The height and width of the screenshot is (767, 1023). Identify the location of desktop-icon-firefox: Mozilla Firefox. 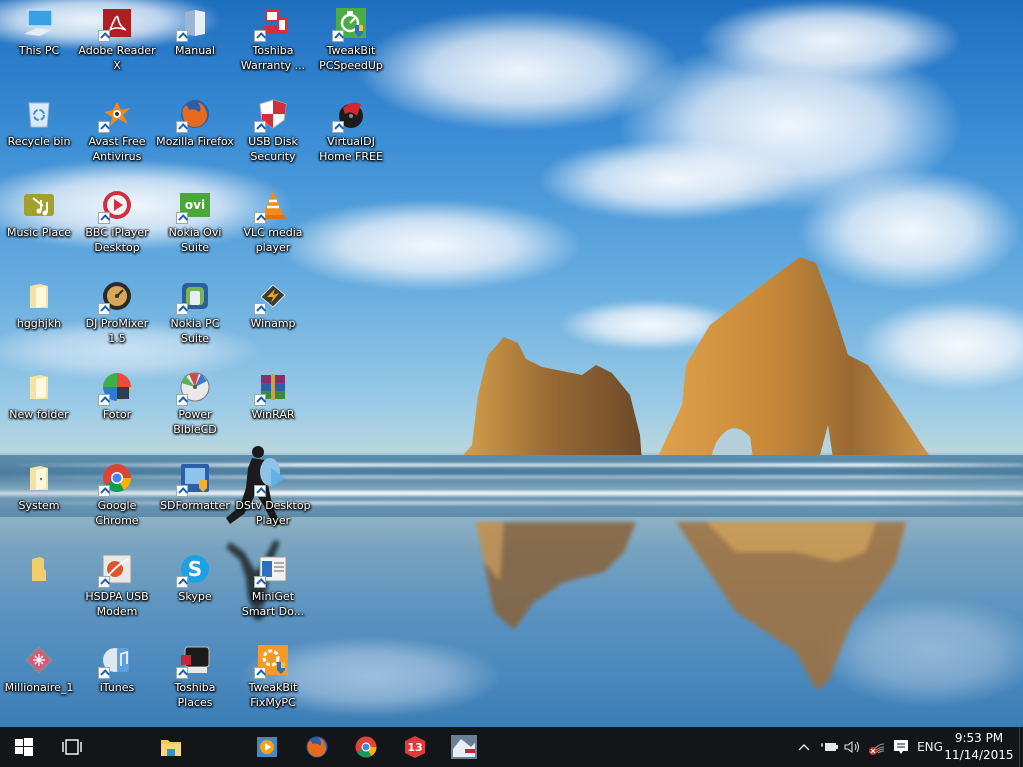
(195, 135).